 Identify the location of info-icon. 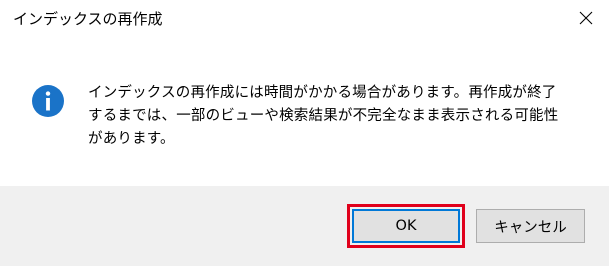
(48, 101).